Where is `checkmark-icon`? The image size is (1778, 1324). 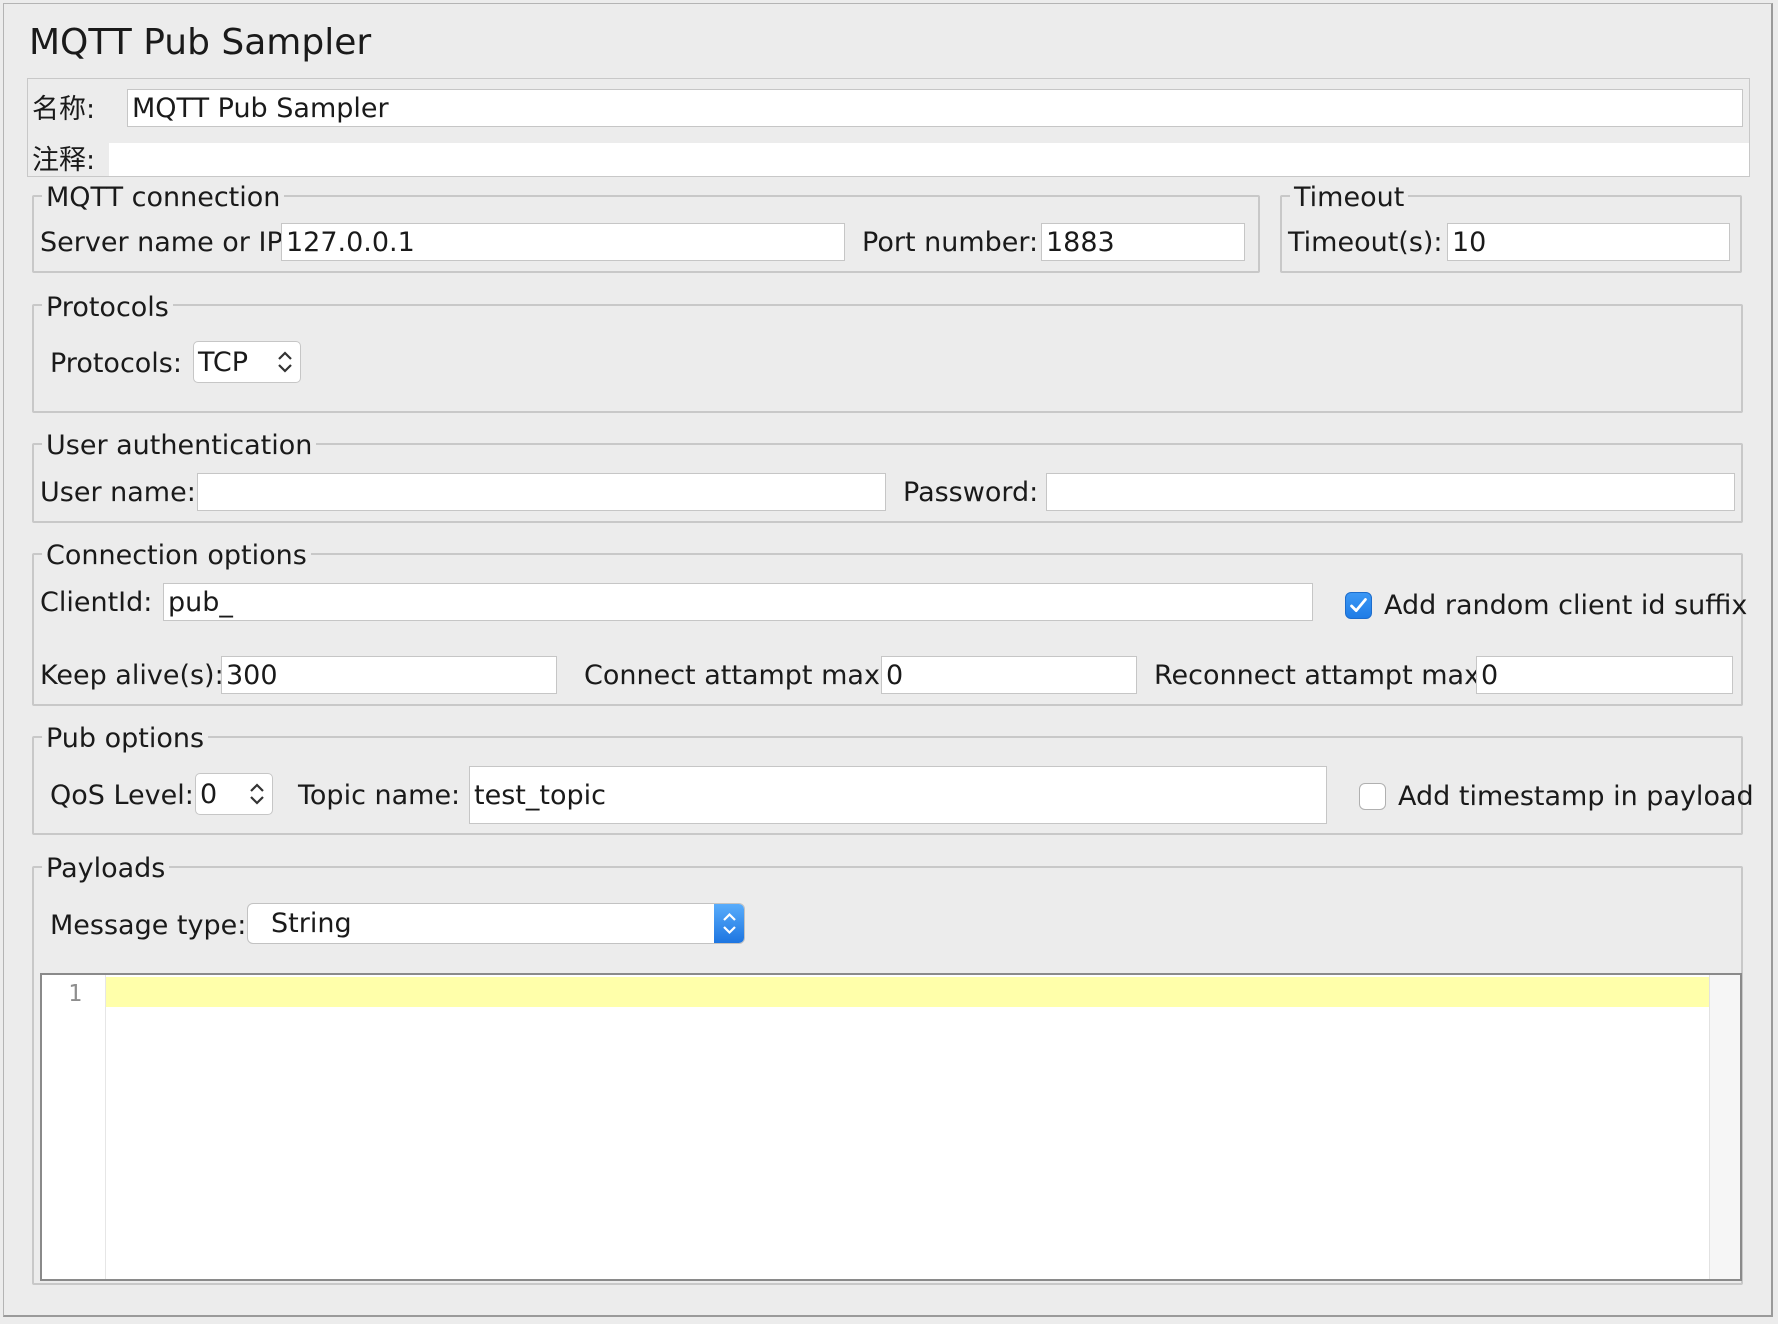 checkmark-icon is located at coordinates (1358, 605).